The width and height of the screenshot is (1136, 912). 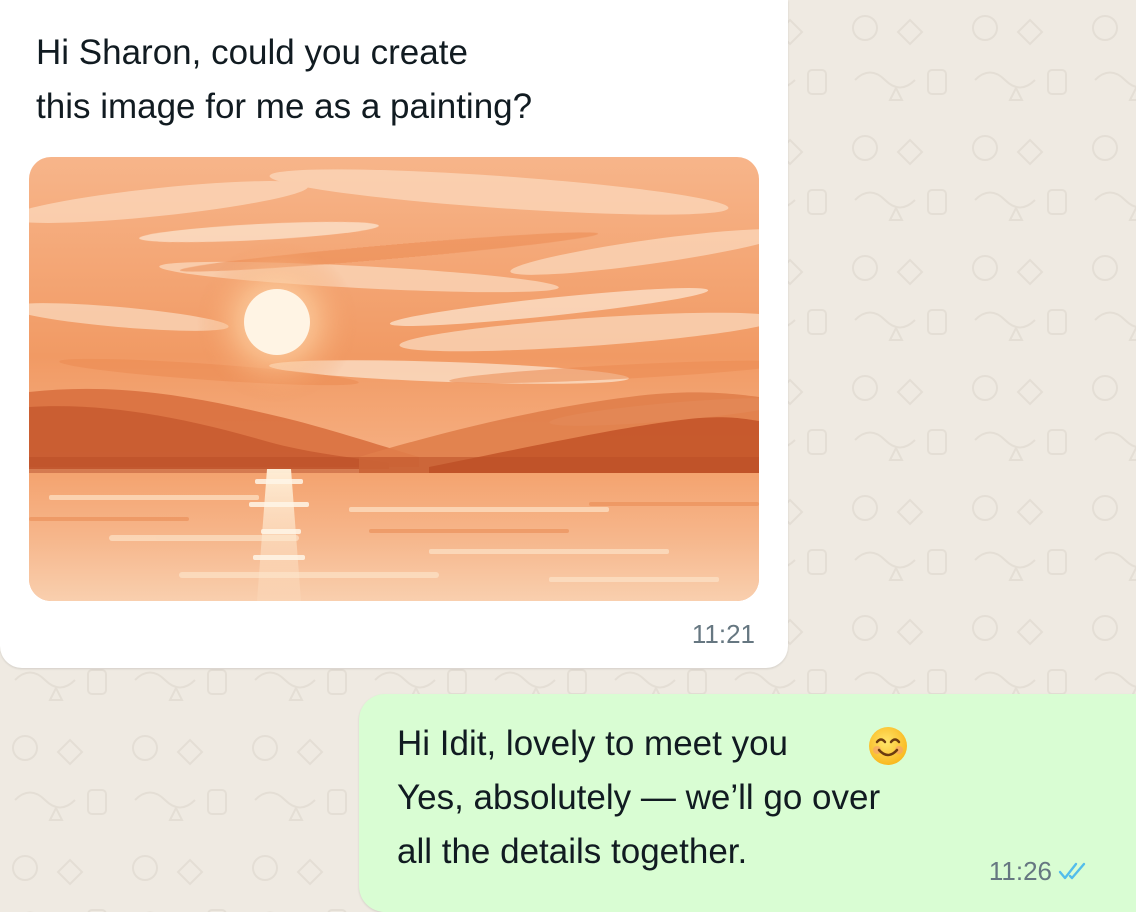 I want to click on incoming-timestamp: 11:21, so click(x=723, y=634).